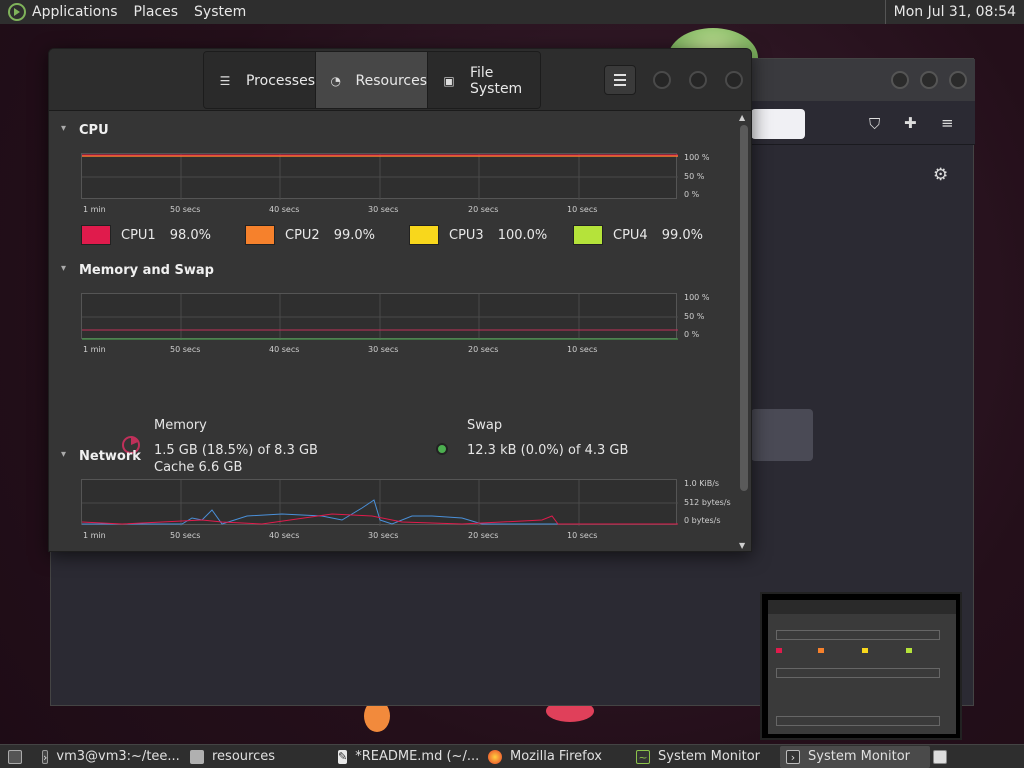  What do you see at coordinates (734, 80) in the screenshot?
I see `close-button` at bounding box center [734, 80].